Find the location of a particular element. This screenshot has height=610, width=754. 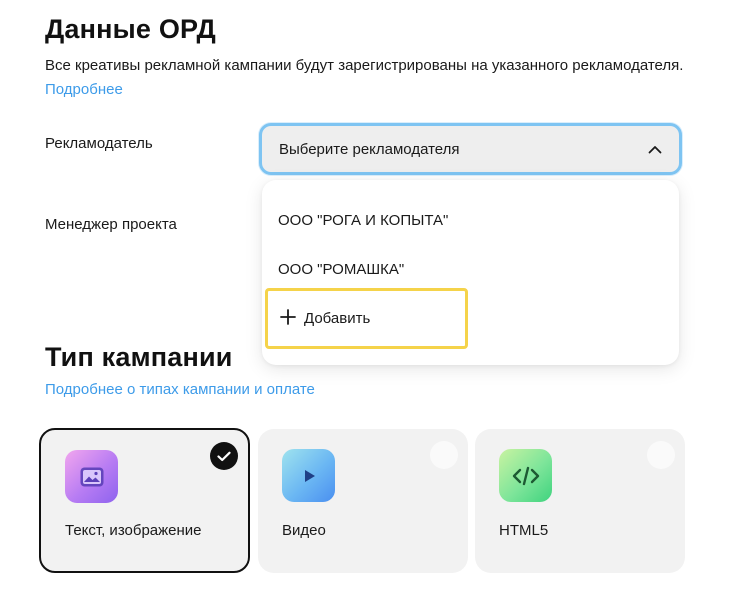

more-link: Подробнее is located at coordinates (84, 89).